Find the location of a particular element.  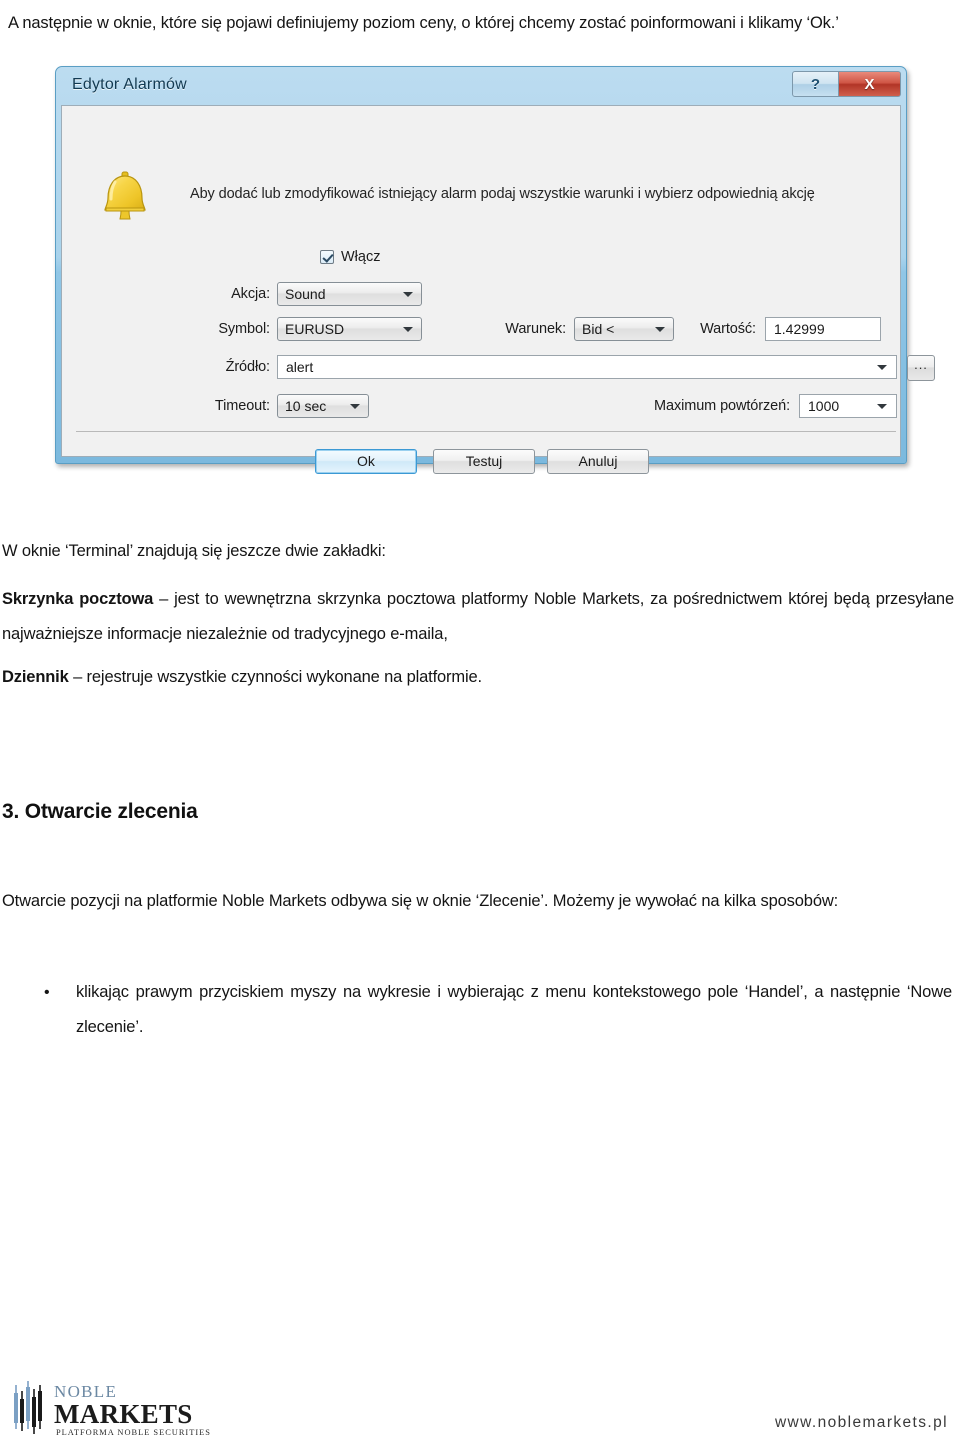

wartosc-label: Wartość: is located at coordinates (728, 329).